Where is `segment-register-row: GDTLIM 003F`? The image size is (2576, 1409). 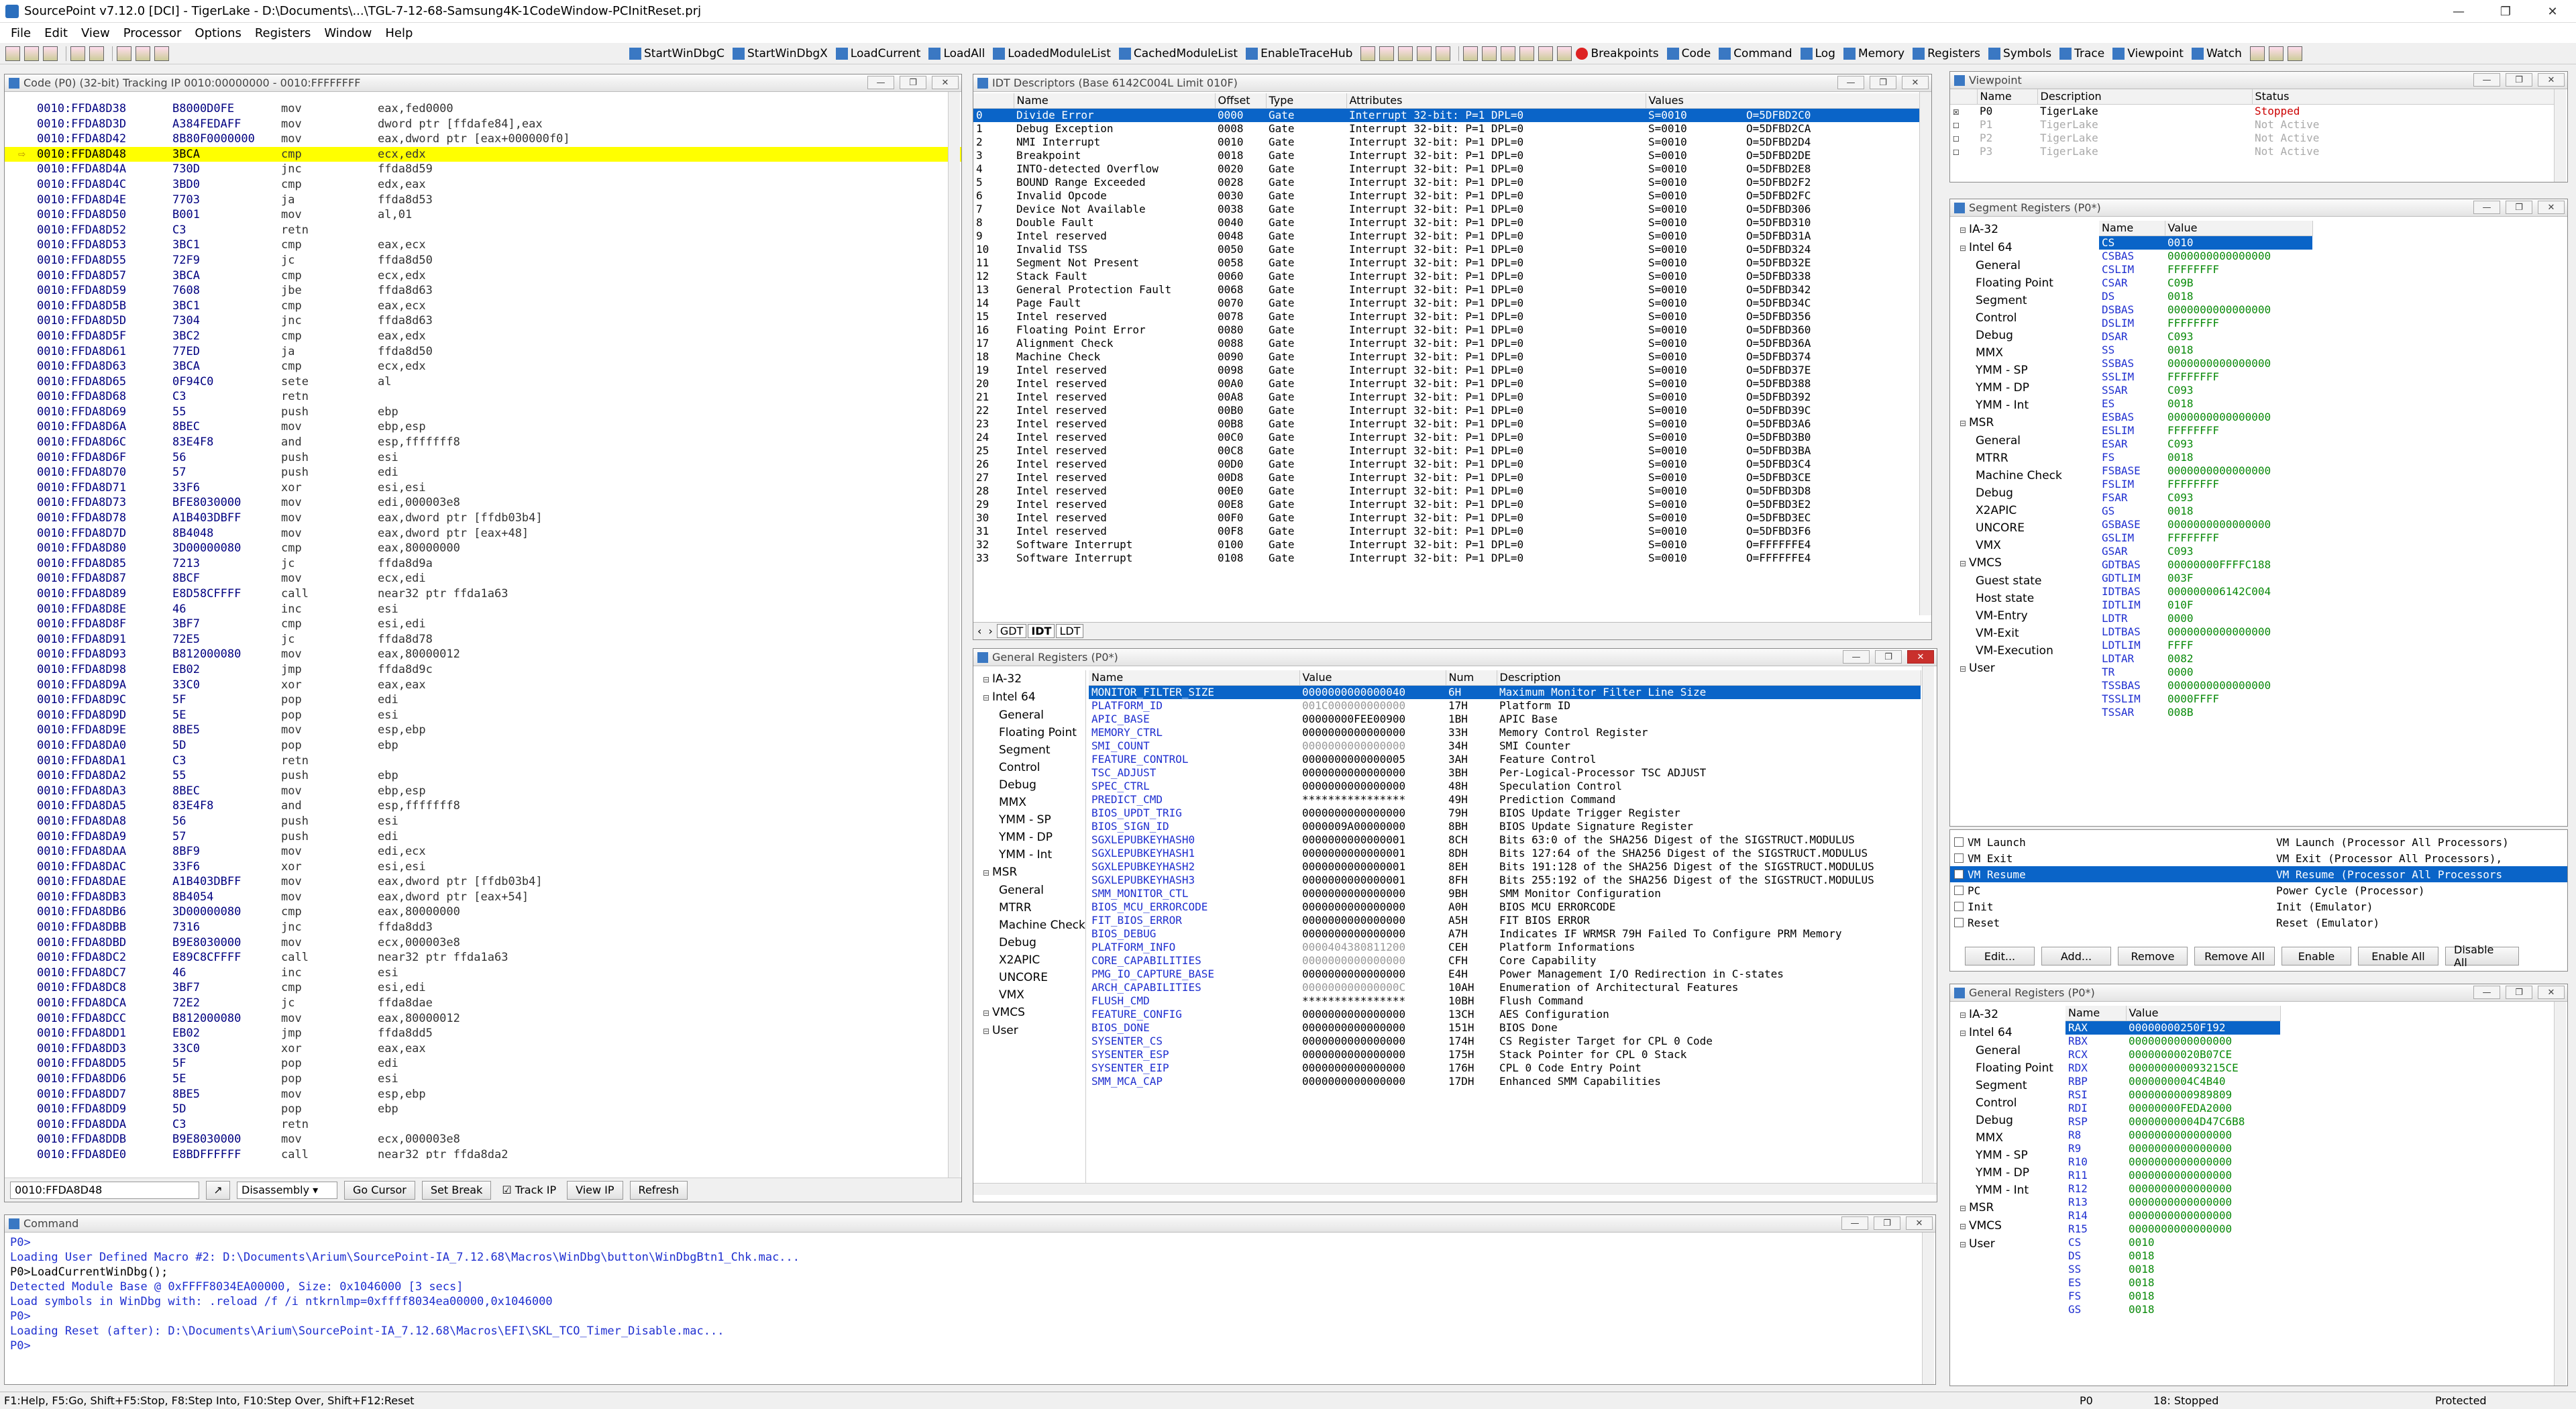
segment-register-row: GDTLIM 003F is located at coordinates (2205, 578).